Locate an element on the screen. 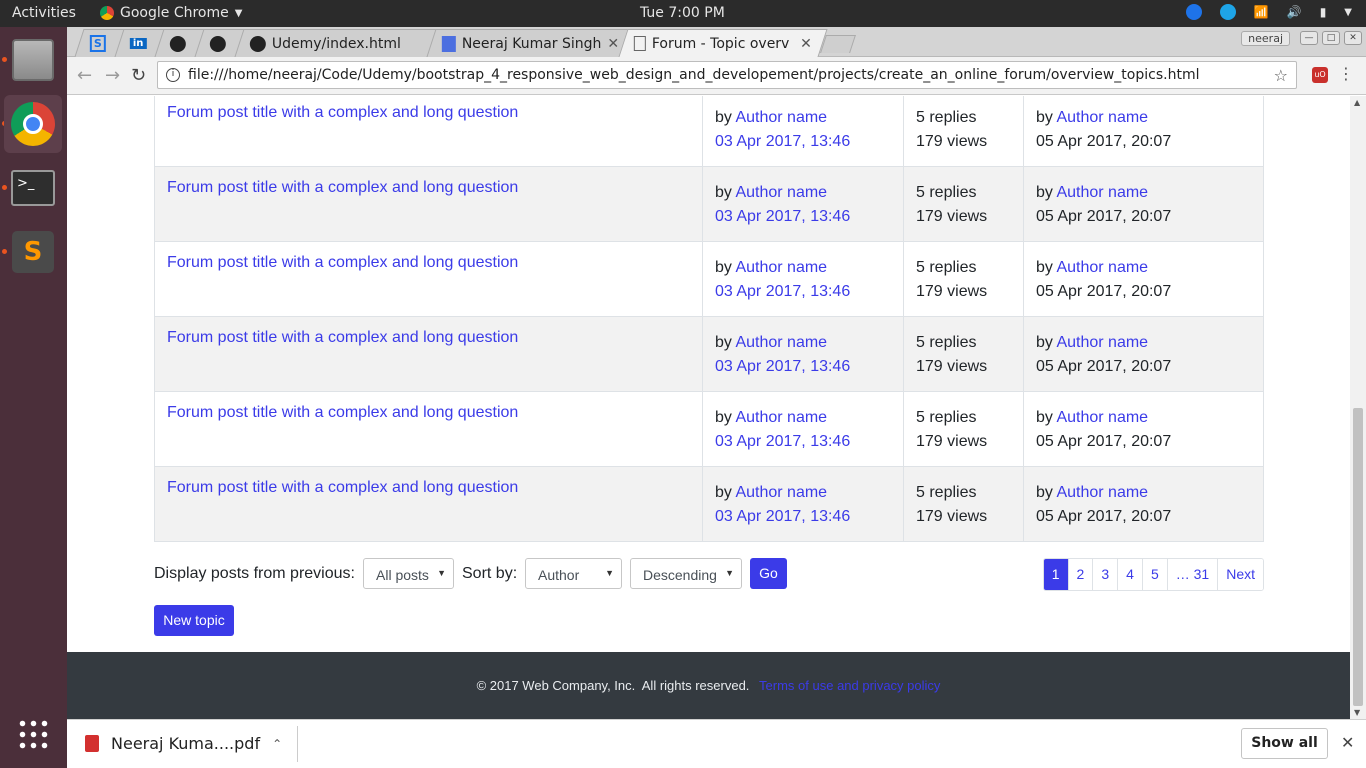 The height and width of the screenshot is (768, 1366). new-topic-button: New topic is located at coordinates (194, 620).